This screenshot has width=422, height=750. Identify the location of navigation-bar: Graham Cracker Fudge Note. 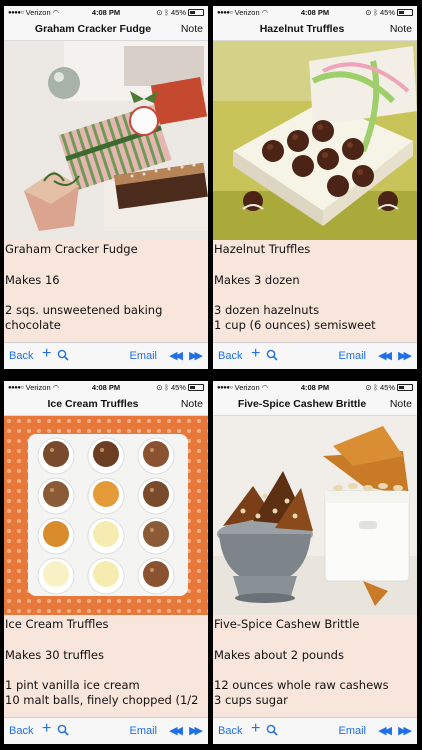
(106, 30).